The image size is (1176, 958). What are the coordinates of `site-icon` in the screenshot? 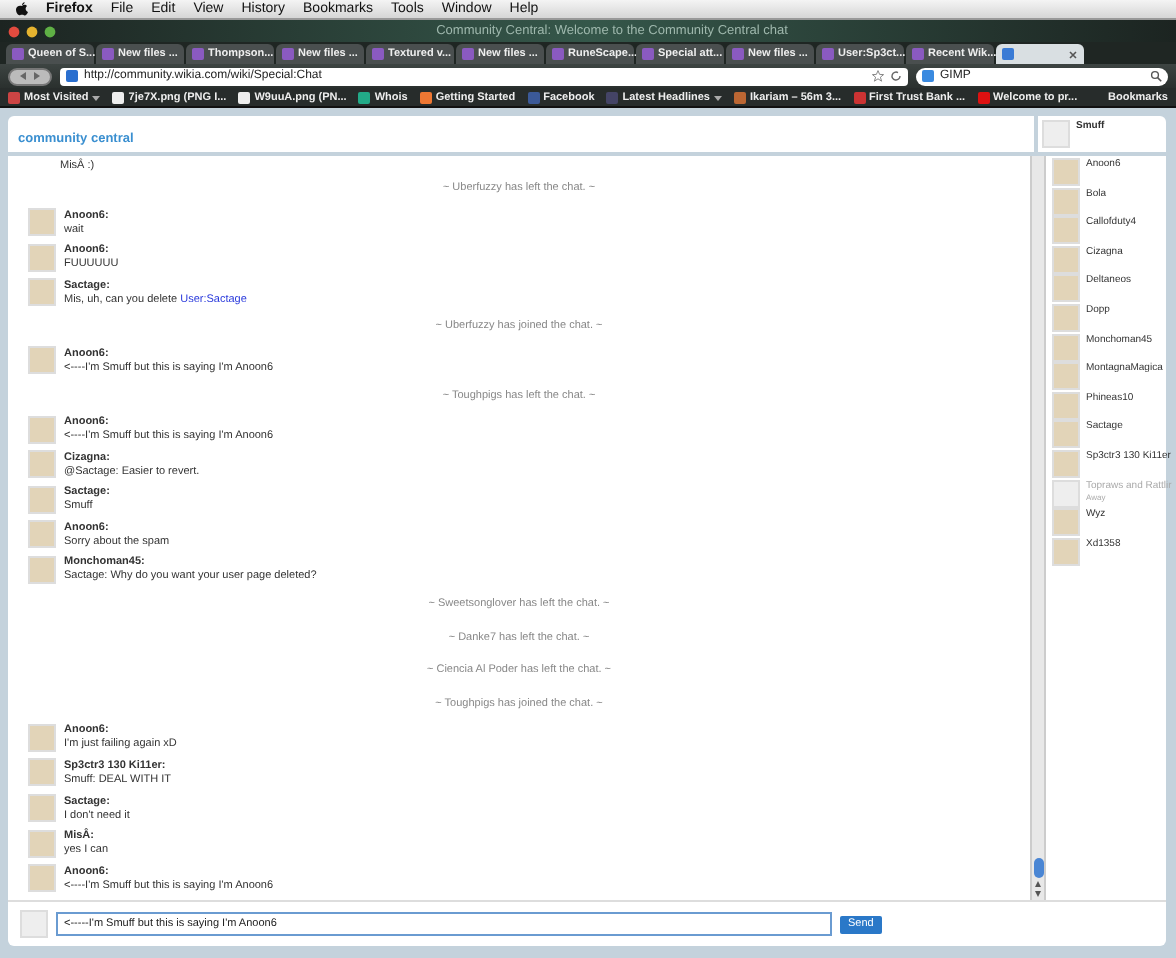 It's located at (72, 76).